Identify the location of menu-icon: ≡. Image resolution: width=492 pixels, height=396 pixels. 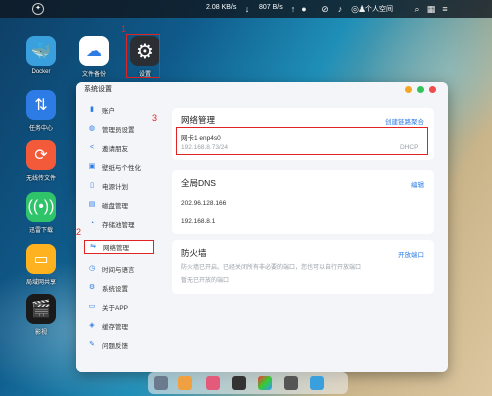
(445, 9).